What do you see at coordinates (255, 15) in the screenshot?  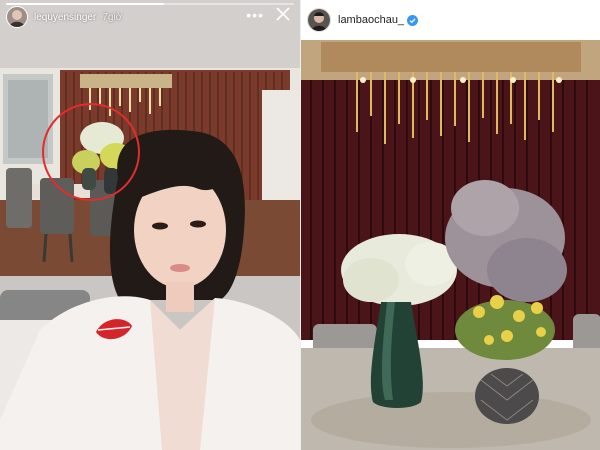 I see `more-horizontal-icon: •••` at bounding box center [255, 15].